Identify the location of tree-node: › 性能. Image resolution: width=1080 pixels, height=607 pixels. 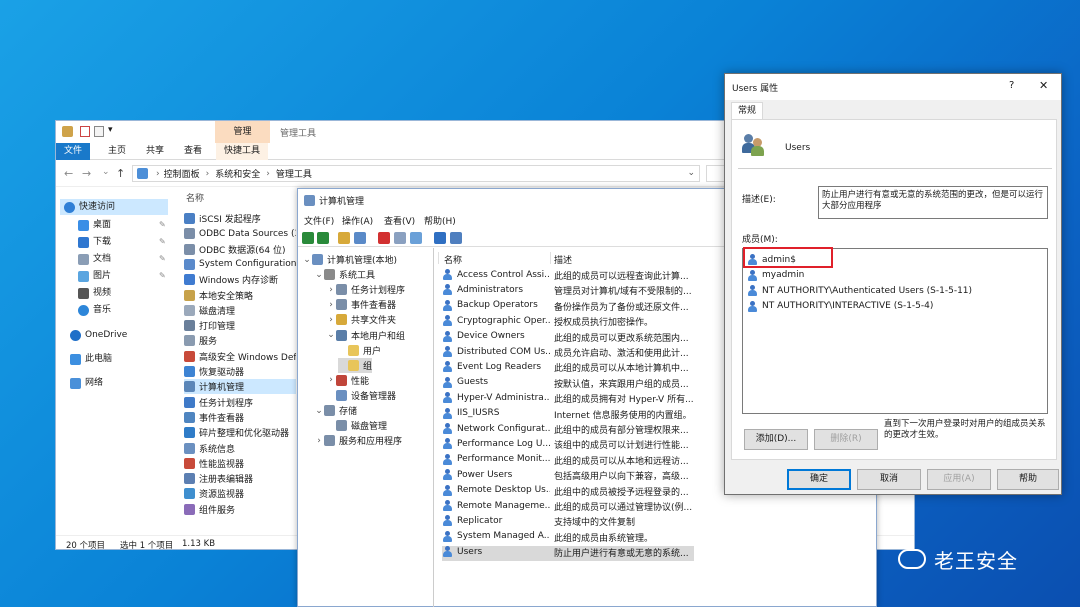
(347, 380).